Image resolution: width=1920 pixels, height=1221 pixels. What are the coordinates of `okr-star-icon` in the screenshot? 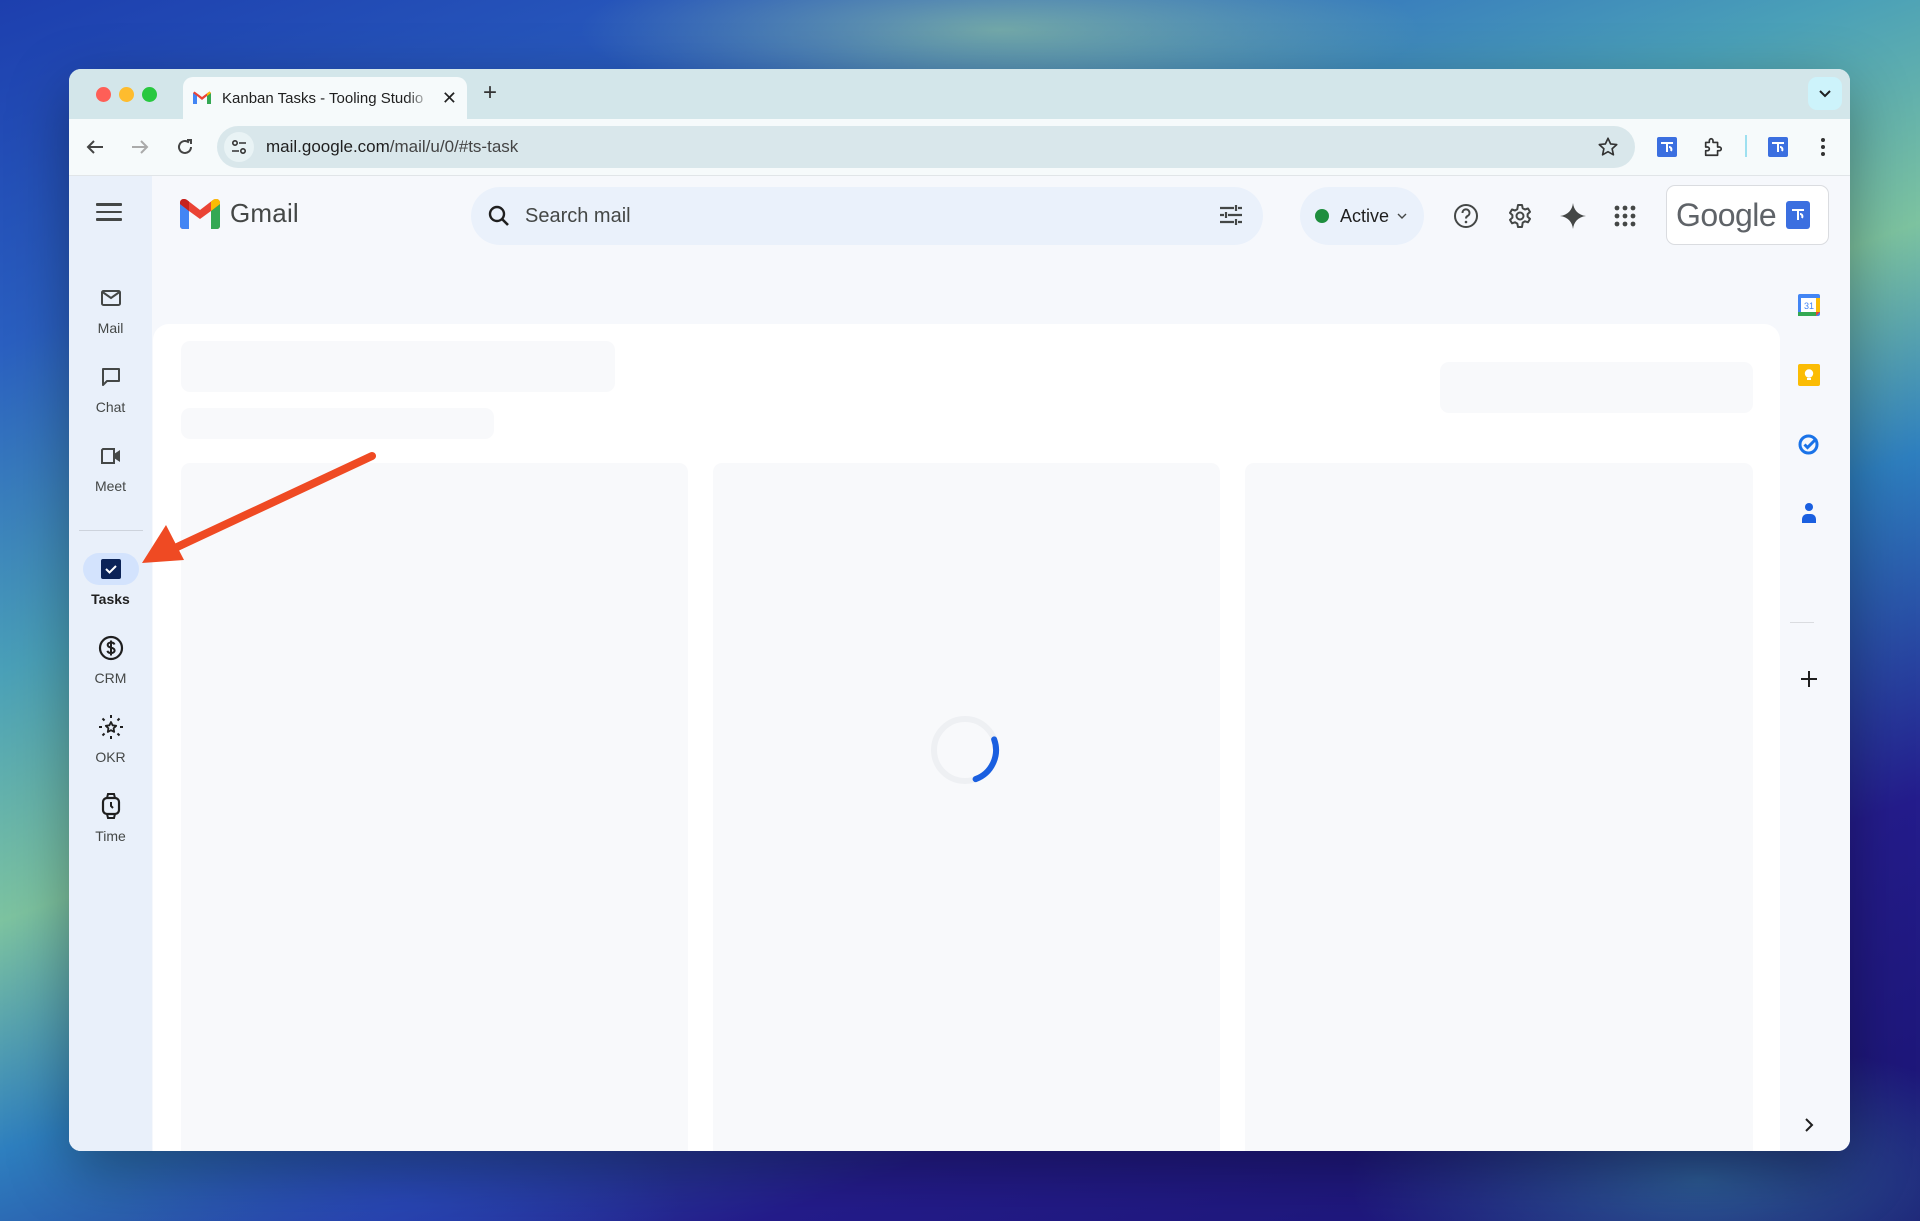 It's located at (111, 727).